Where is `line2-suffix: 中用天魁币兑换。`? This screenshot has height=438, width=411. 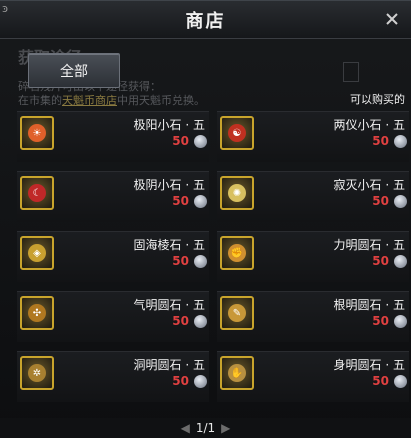
line2-suffix: 中用天魁币兑换。 is located at coordinates (161, 100).